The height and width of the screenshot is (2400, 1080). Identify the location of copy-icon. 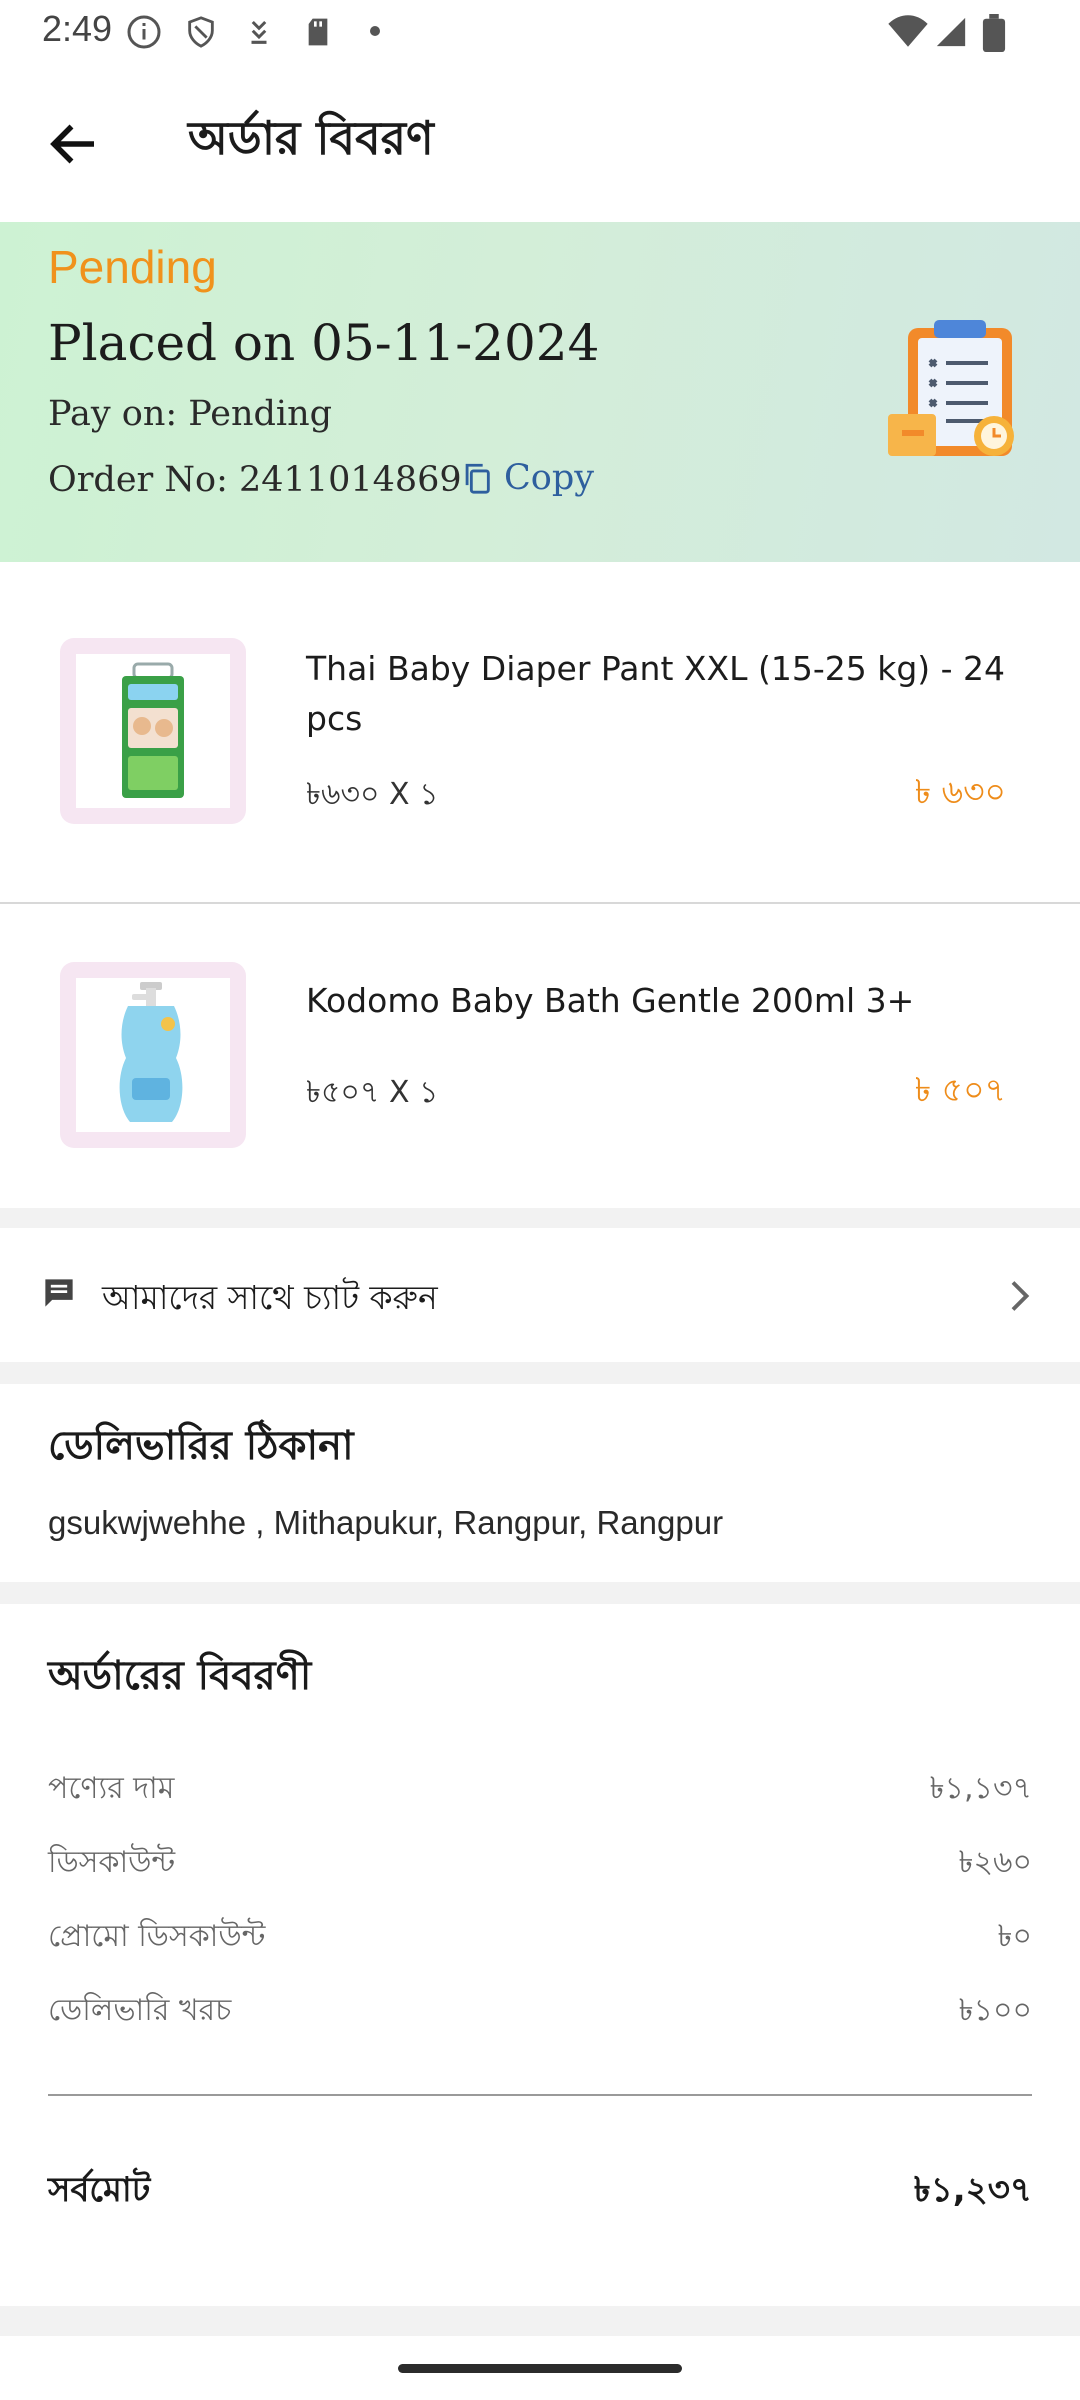
(477, 478).